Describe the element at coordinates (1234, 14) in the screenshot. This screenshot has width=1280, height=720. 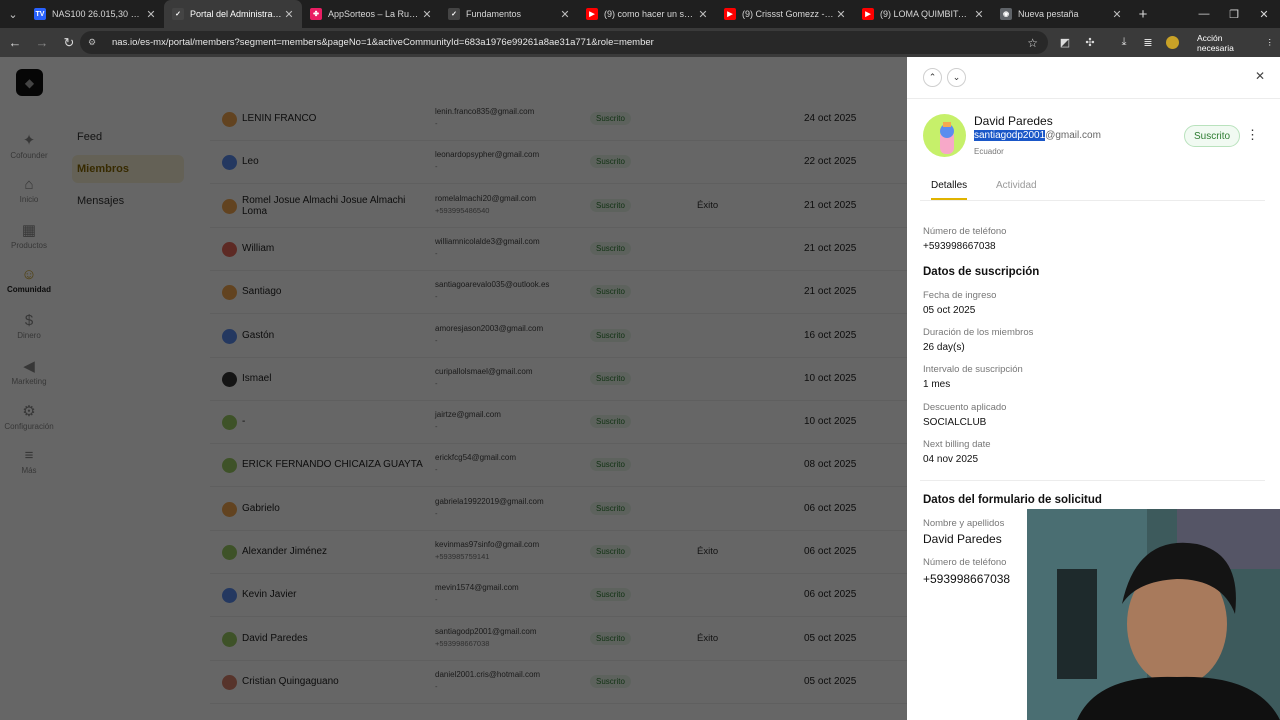
I see `restore-icon: ❐` at that location.